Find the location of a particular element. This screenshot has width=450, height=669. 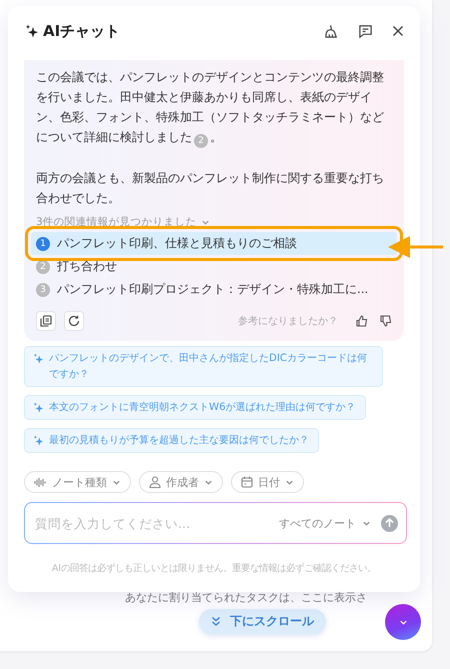

close-icon is located at coordinates (398, 31).